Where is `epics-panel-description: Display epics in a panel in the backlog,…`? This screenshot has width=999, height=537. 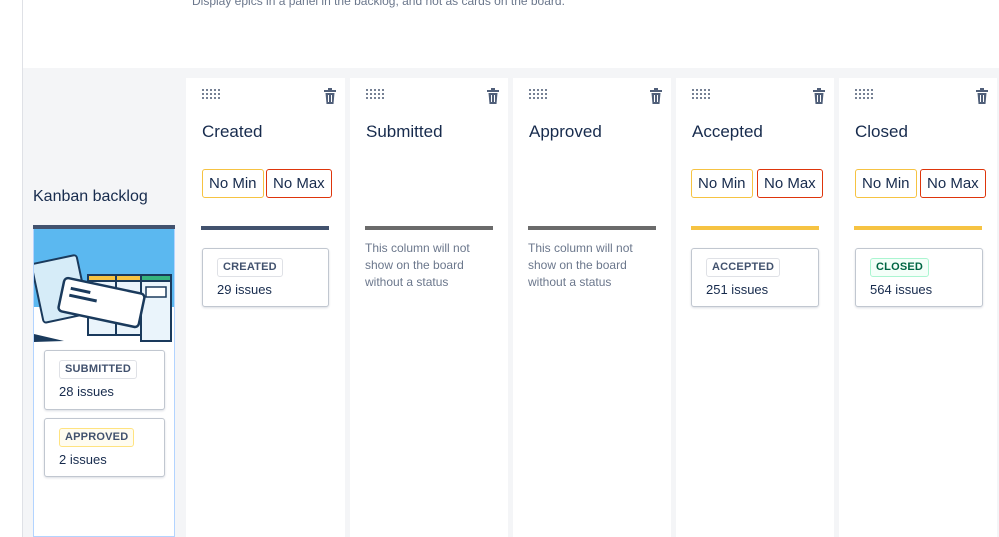 epics-panel-description: Display epics in a panel in the backlog,… is located at coordinates (378, 4).